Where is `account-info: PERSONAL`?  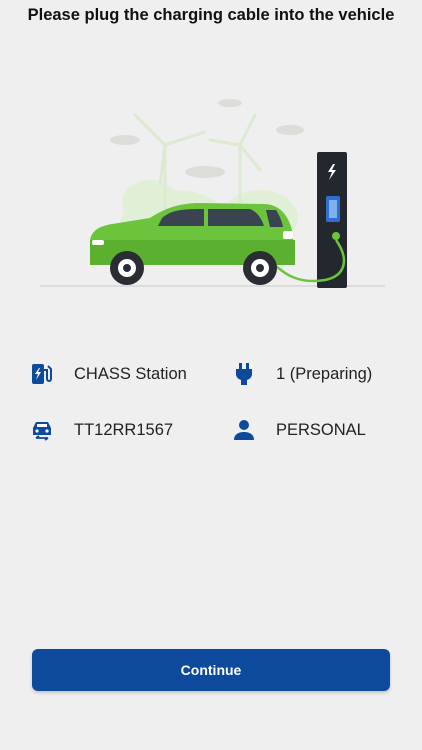 account-info: PERSONAL is located at coordinates (299, 430).